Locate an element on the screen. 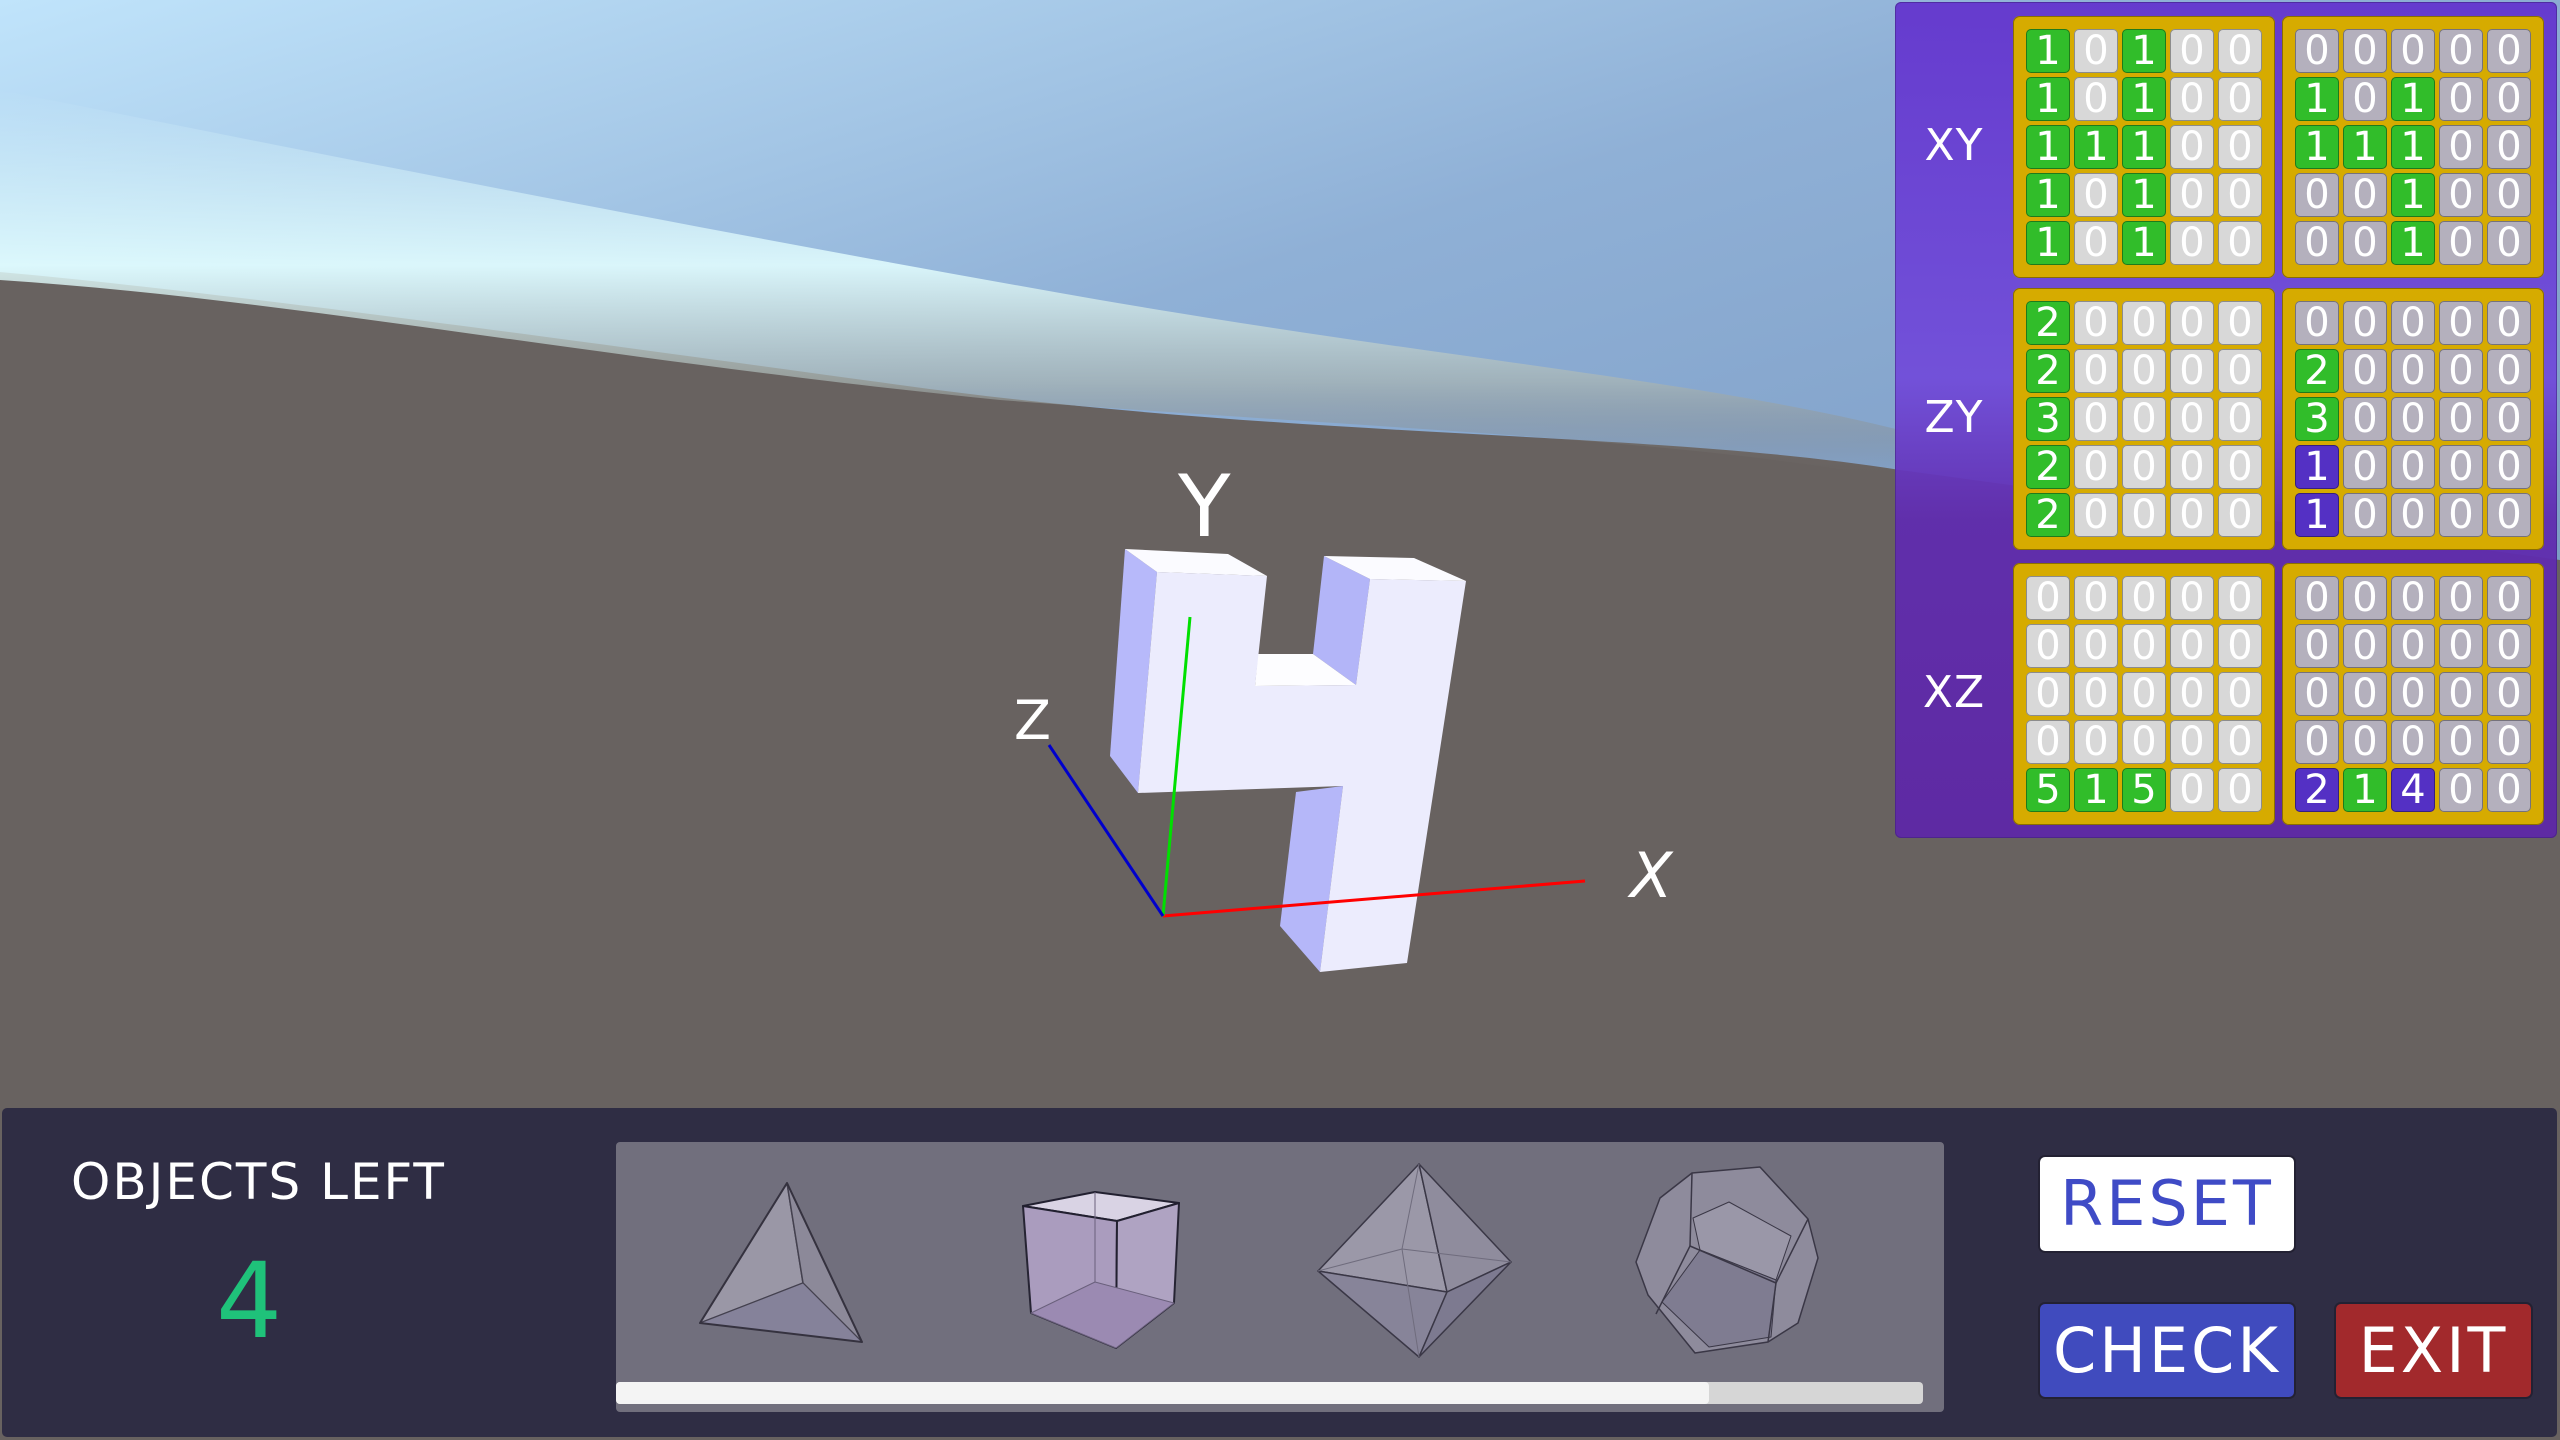 This screenshot has width=2560, height=1440. x-axis-label: X is located at coordinates (1650, 875).